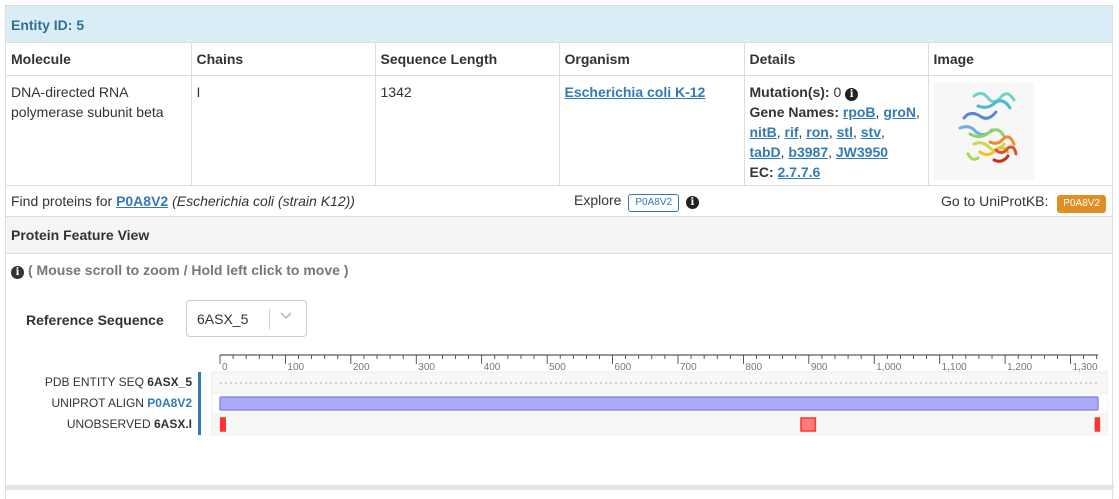 Image resolution: width=1119 pixels, height=499 pixels. Describe the element at coordinates (799, 172) in the screenshot. I see `ec-link: 2.7.7.6` at that location.